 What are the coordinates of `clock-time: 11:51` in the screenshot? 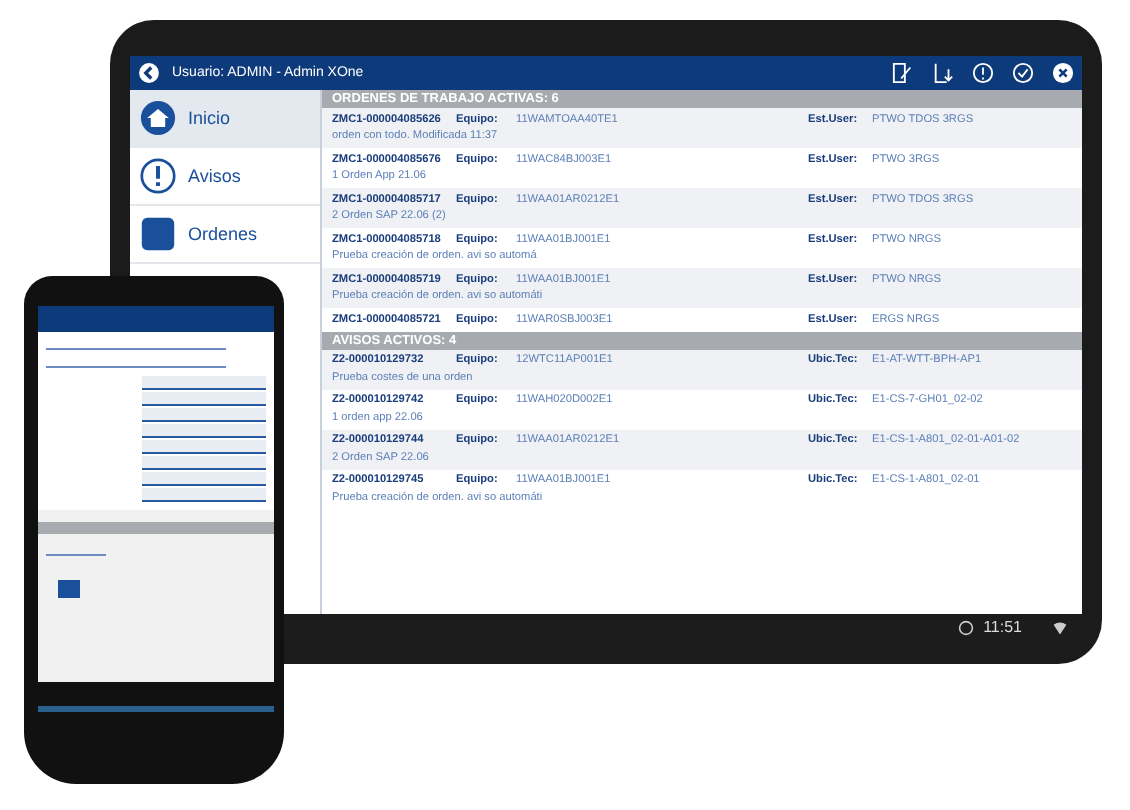 It's located at (1002, 627).